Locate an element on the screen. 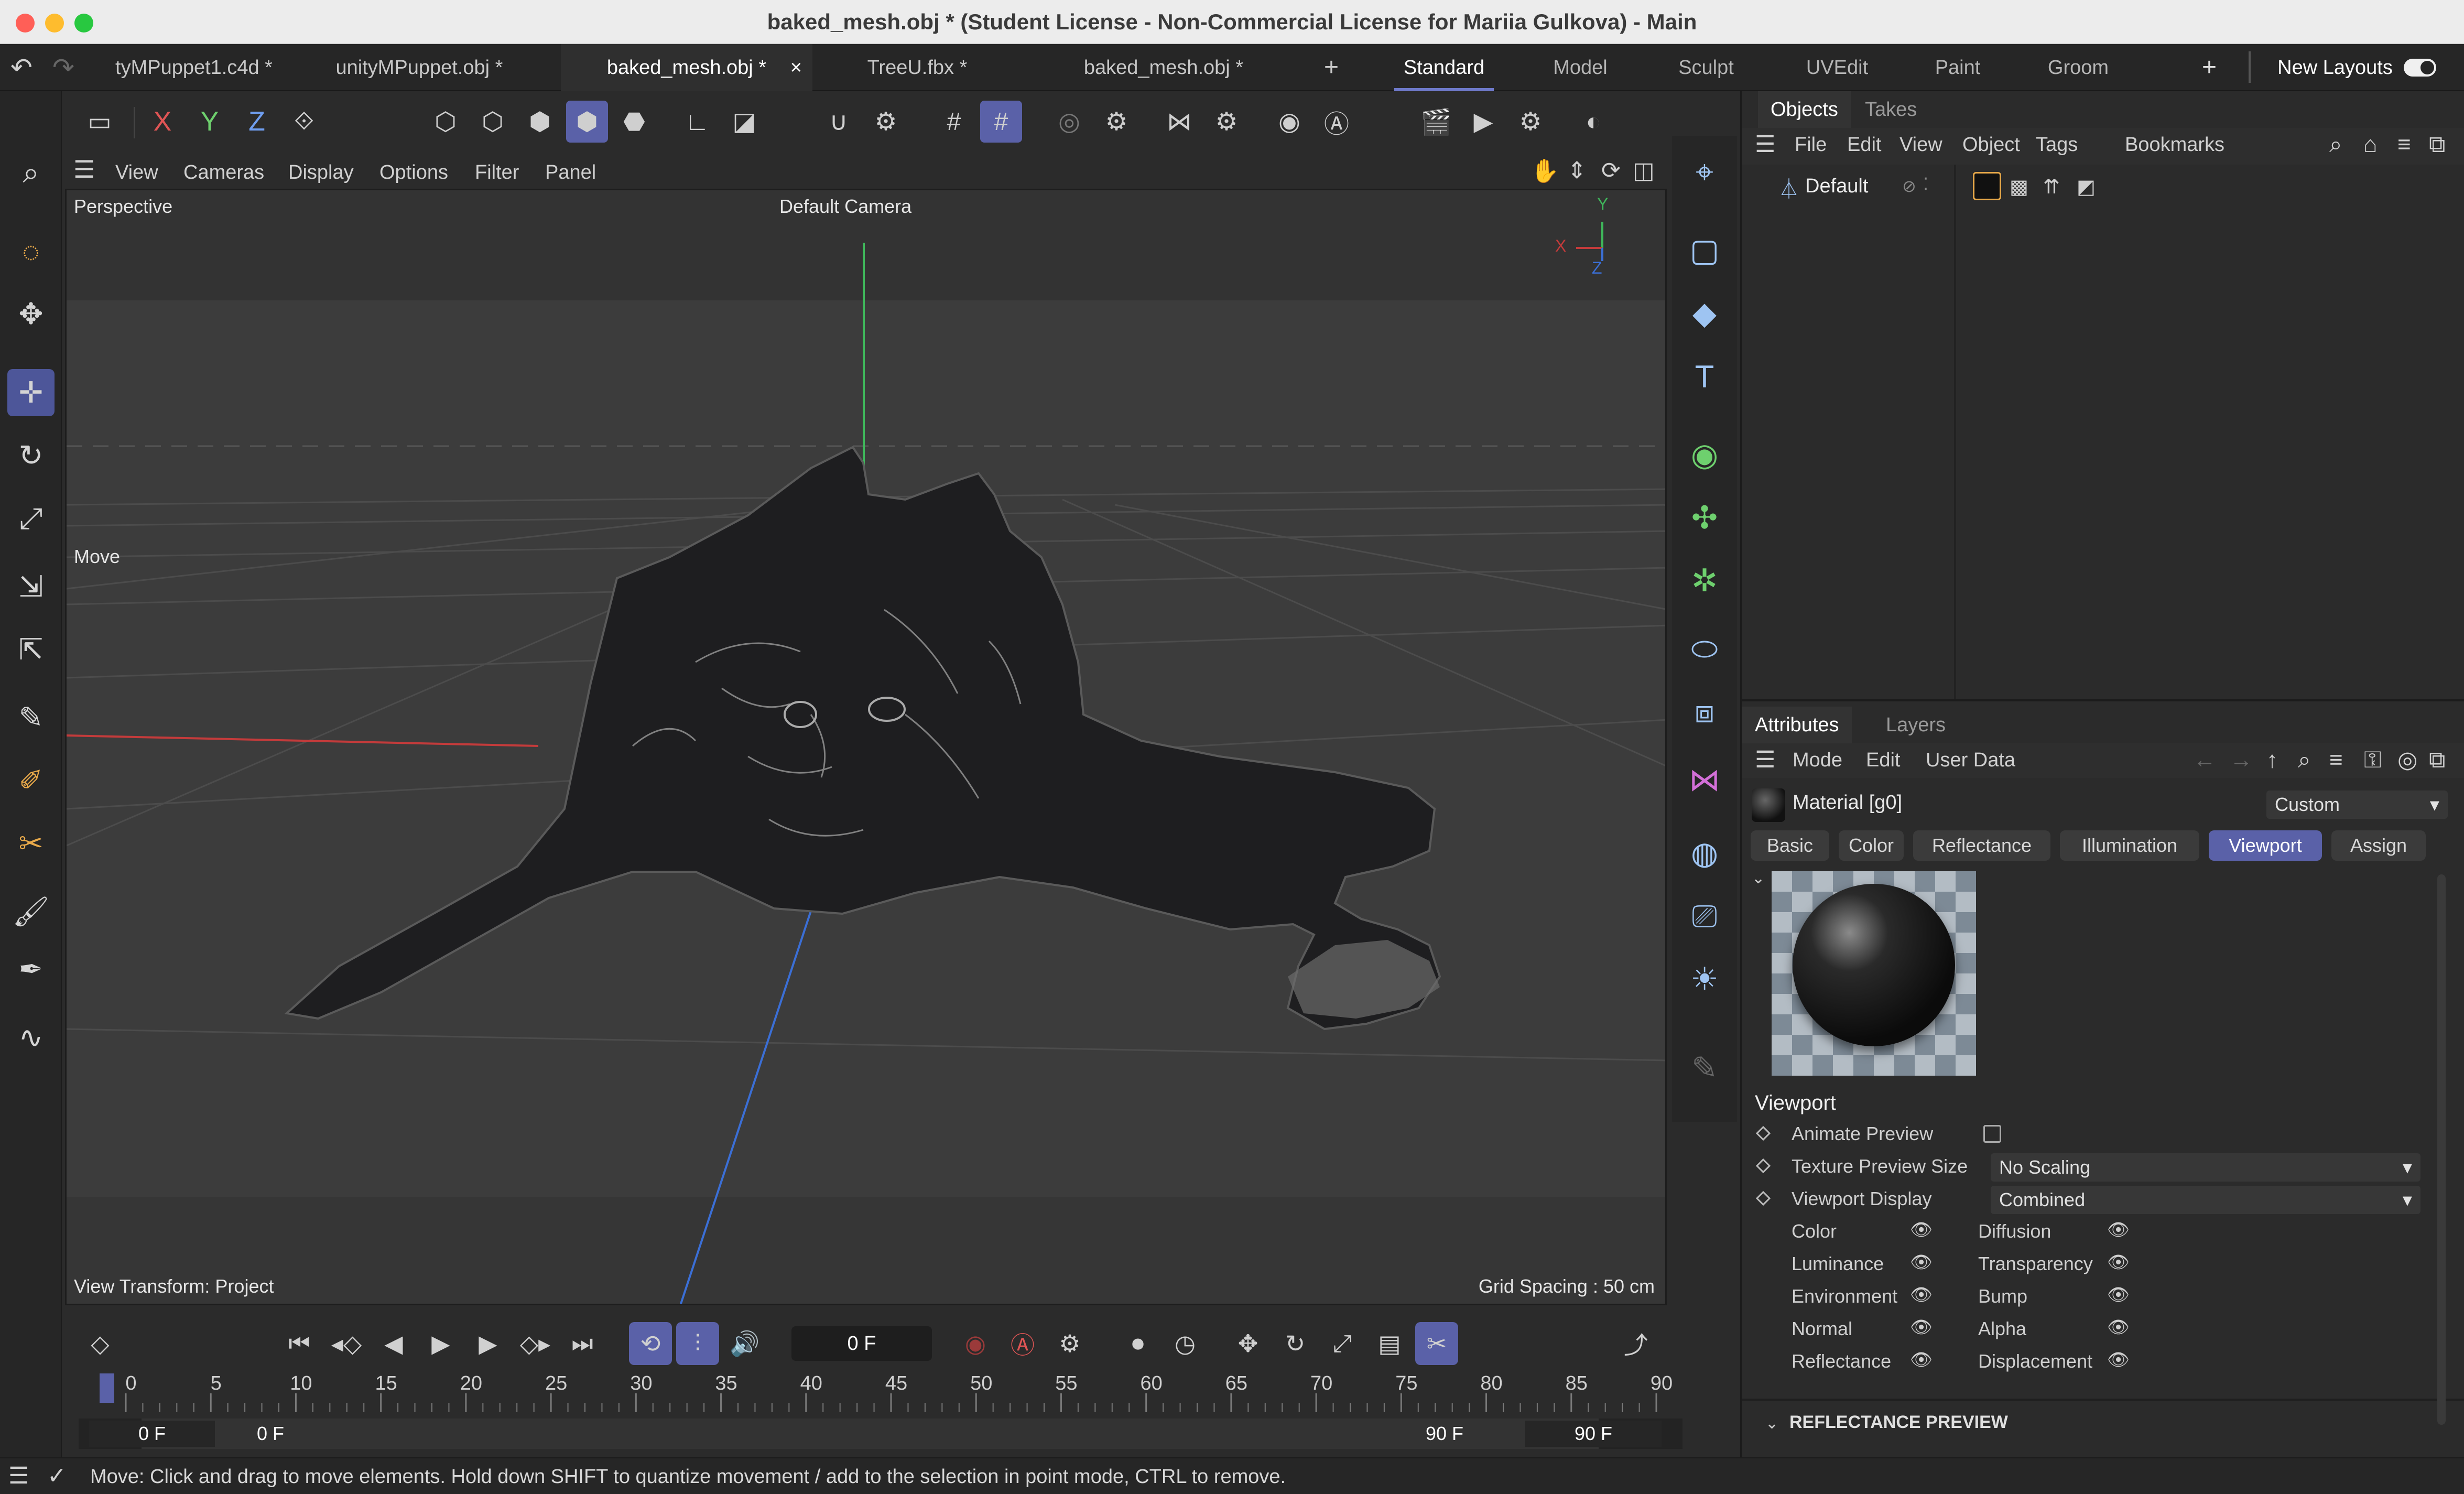 This screenshot has height=1494, width=2464. text-spline-icon: T is located at coordinates (1704, 376).